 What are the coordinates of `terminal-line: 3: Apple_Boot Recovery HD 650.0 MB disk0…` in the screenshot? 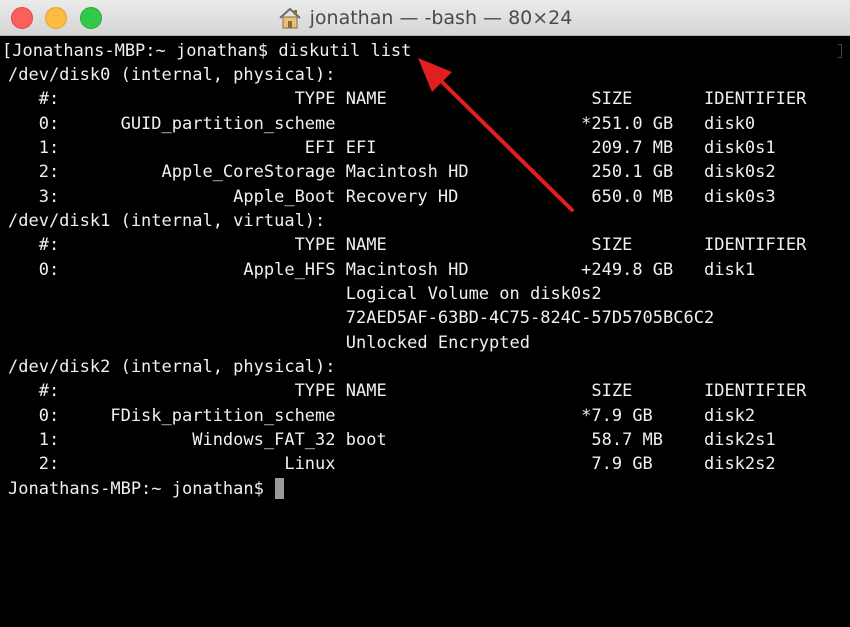 It's located at (392, 197).